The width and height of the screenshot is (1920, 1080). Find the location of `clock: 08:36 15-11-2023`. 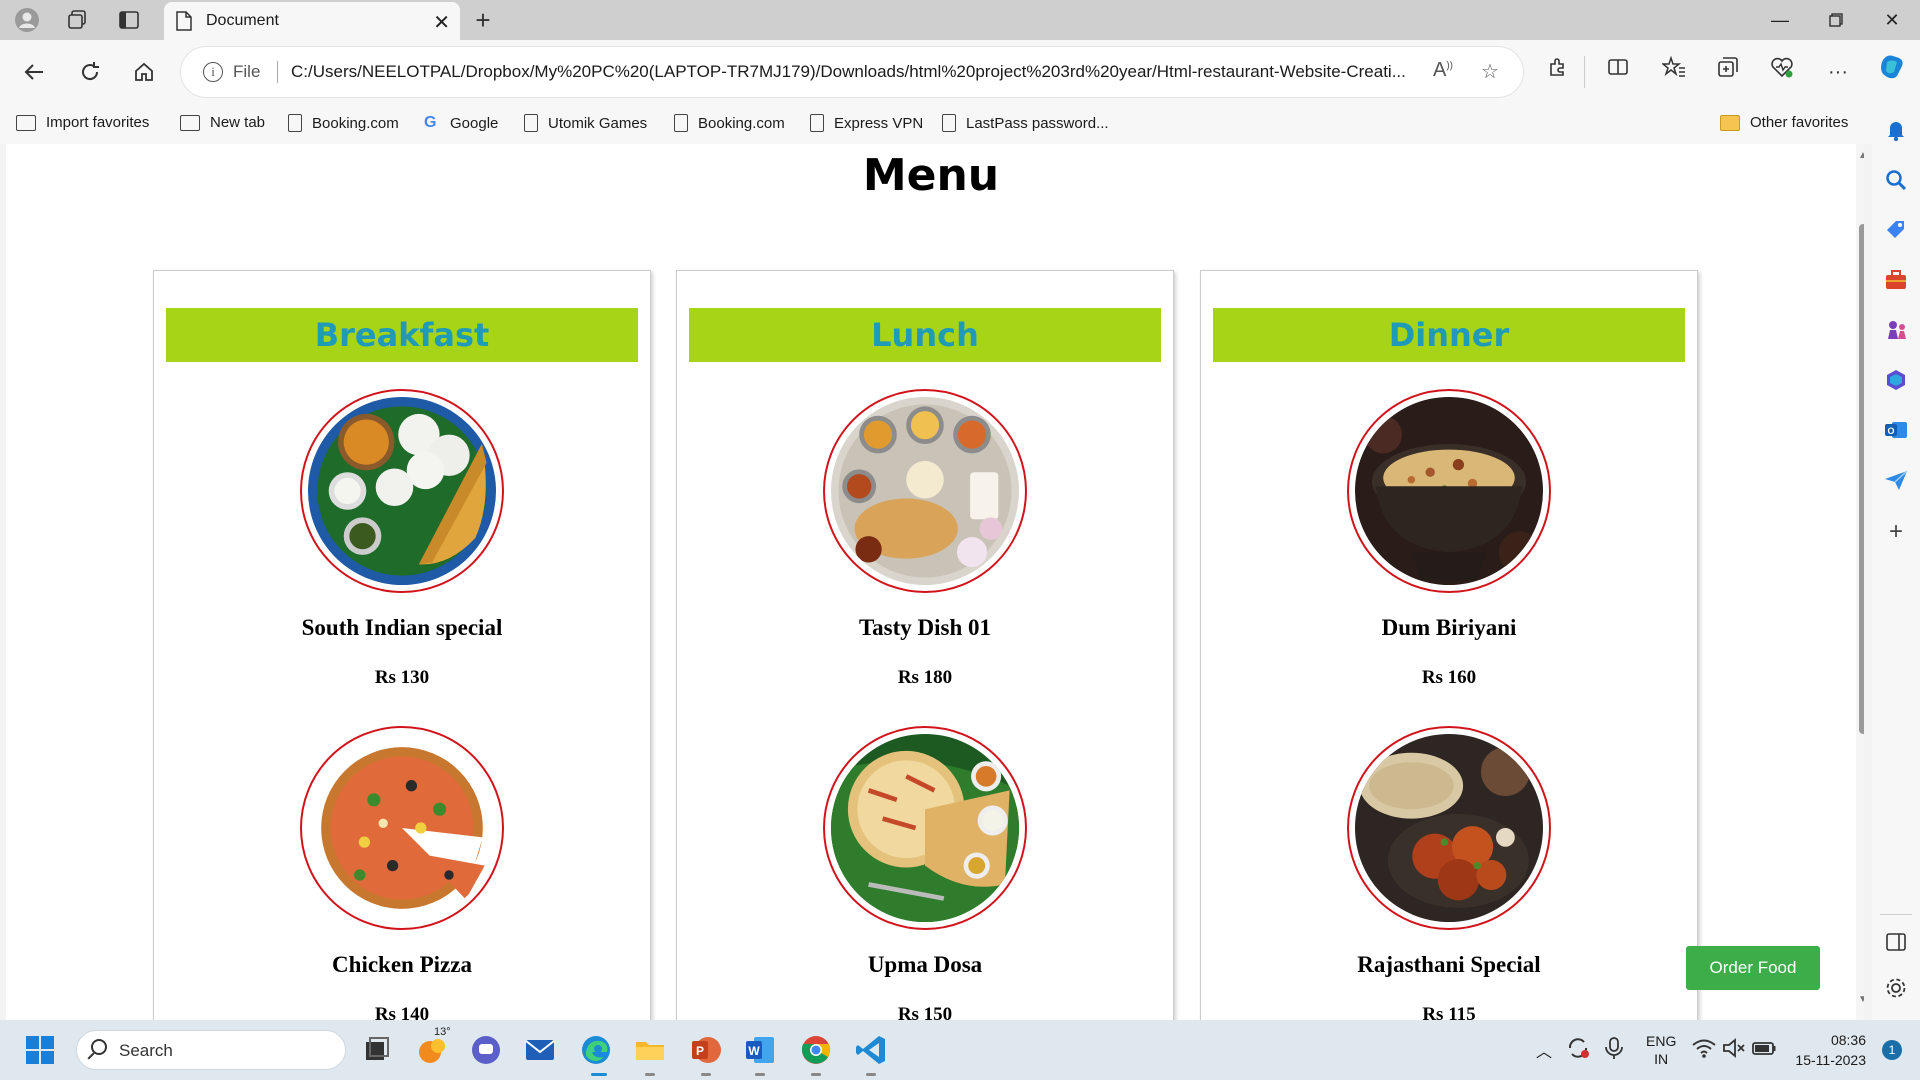

clock: 08:36 15-11-2023 is located at coordinates (1828, 1050).